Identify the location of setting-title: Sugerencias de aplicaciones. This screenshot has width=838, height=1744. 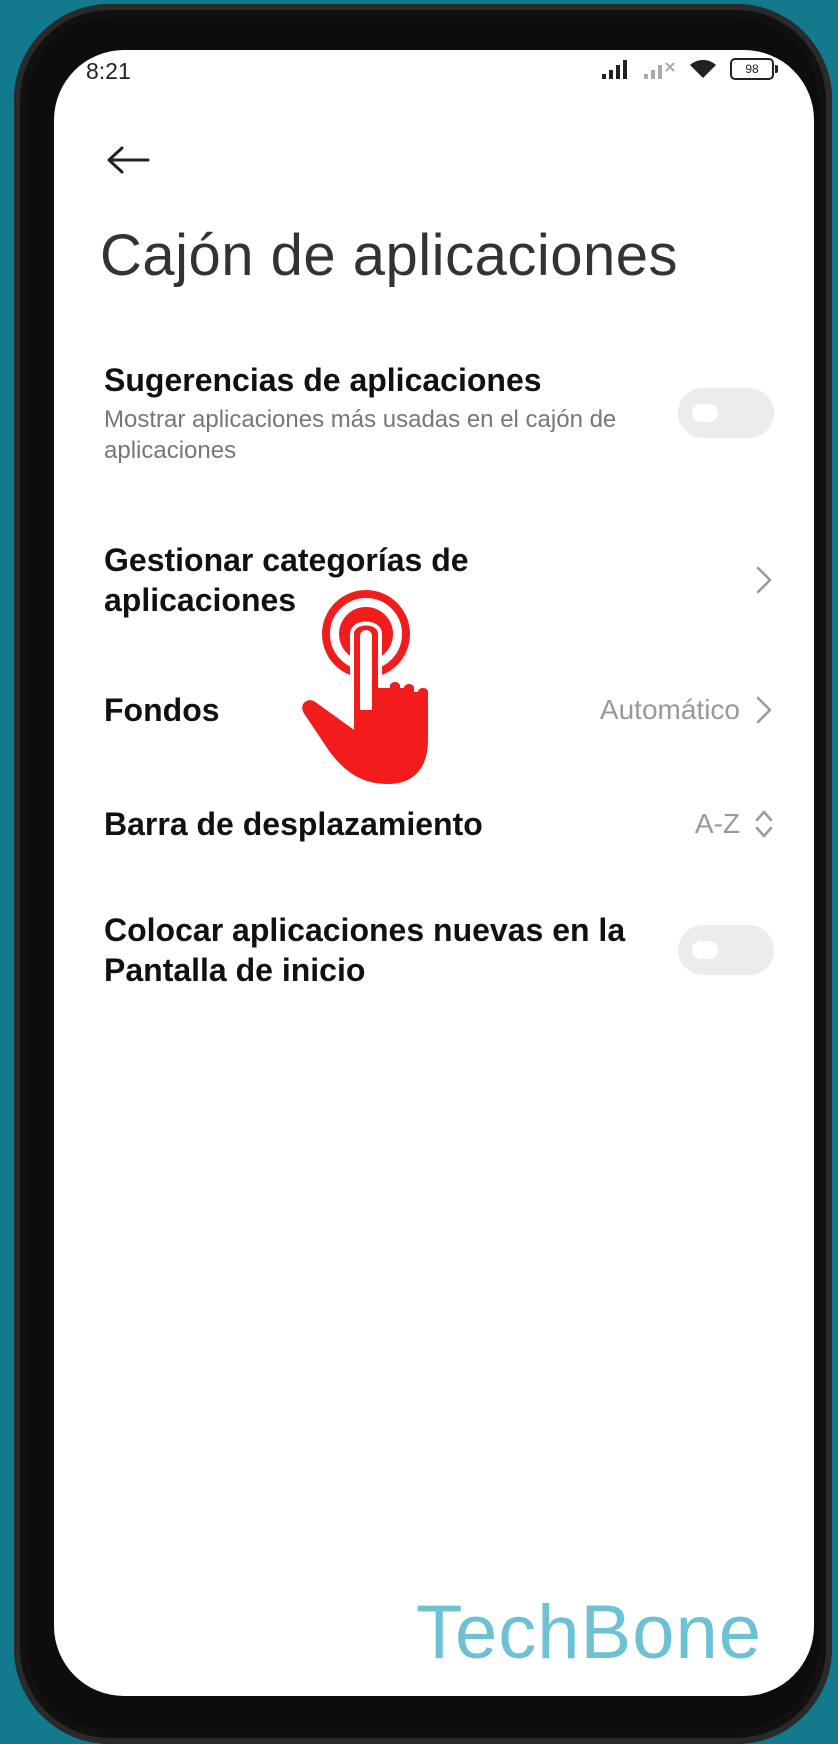
(323, 380).